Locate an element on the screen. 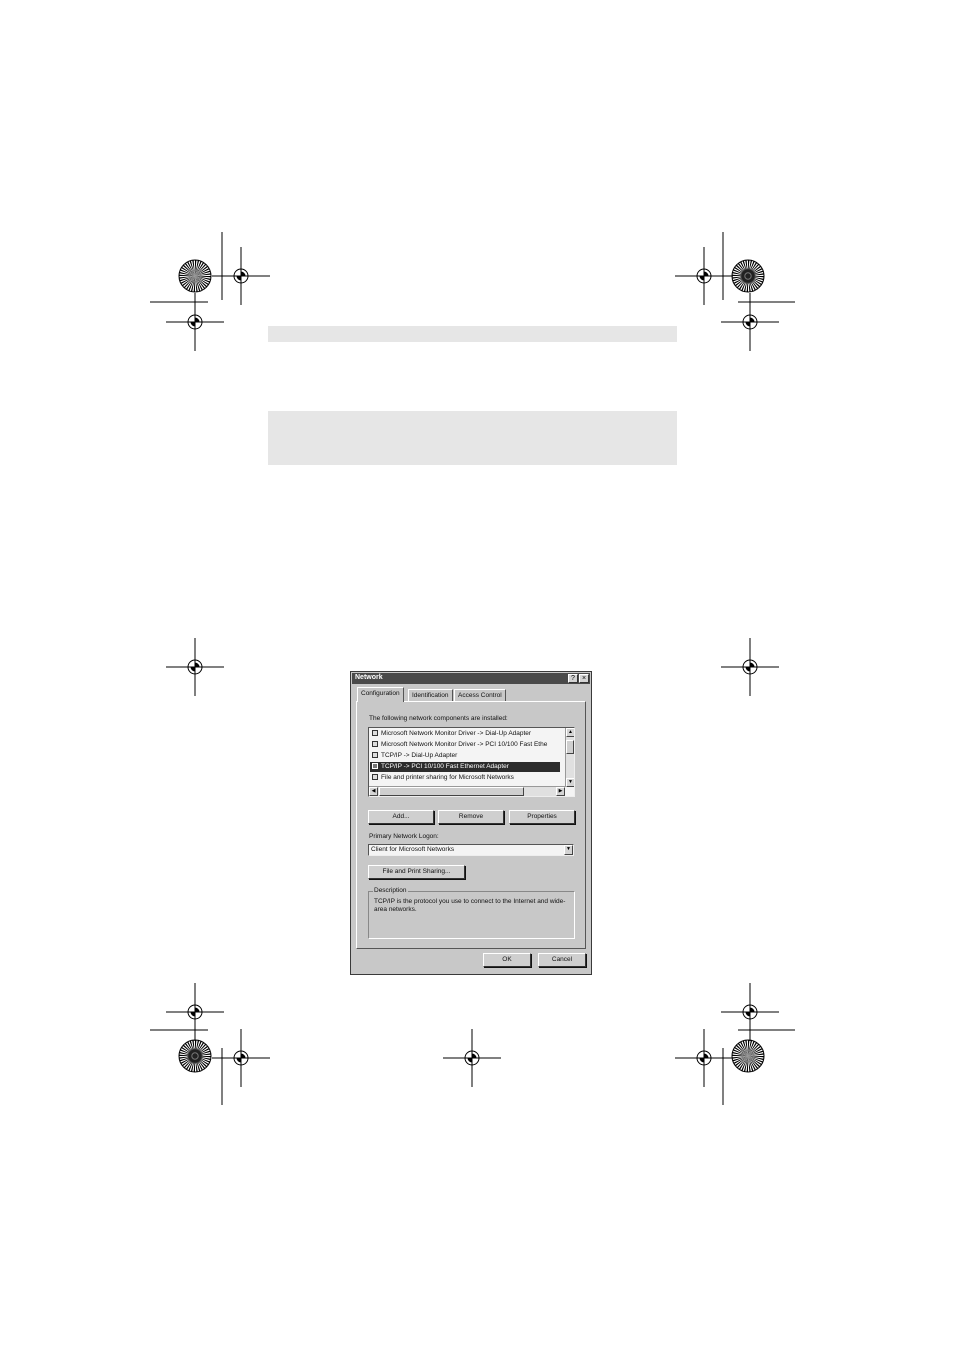  remove-button: Remove is located at coordinates (471, 817).